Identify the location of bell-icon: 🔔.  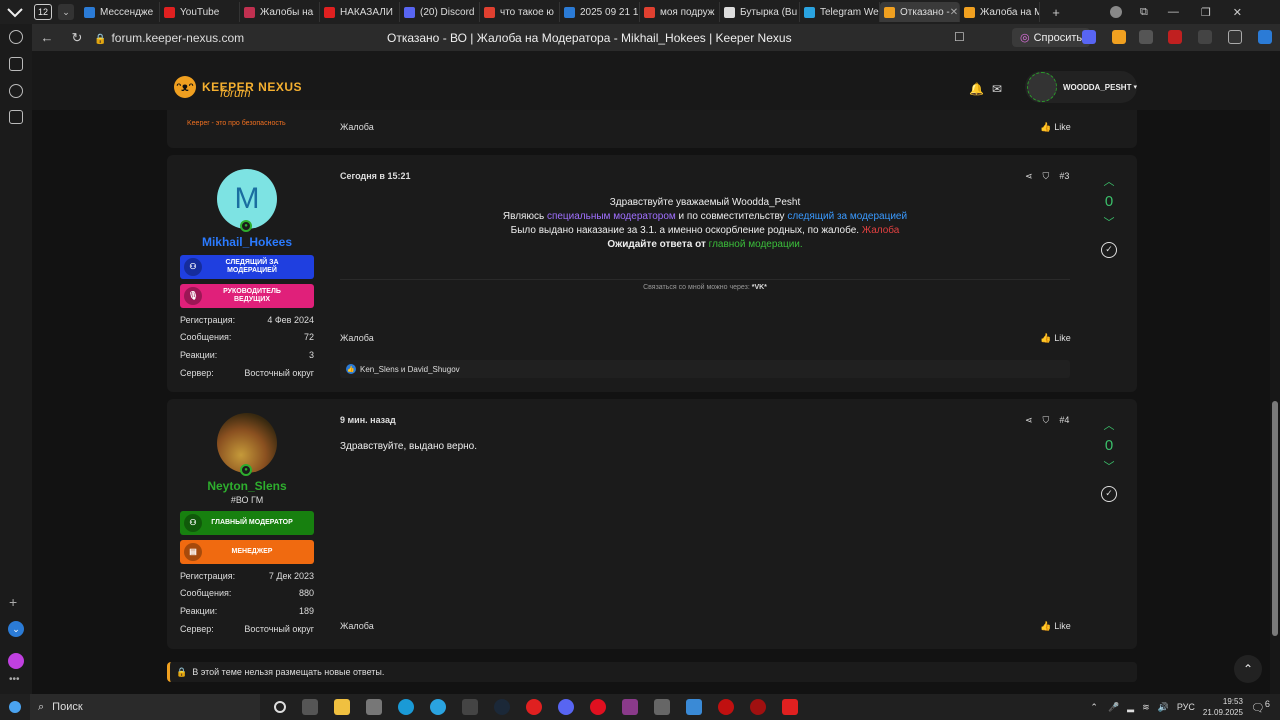
(976, 89).